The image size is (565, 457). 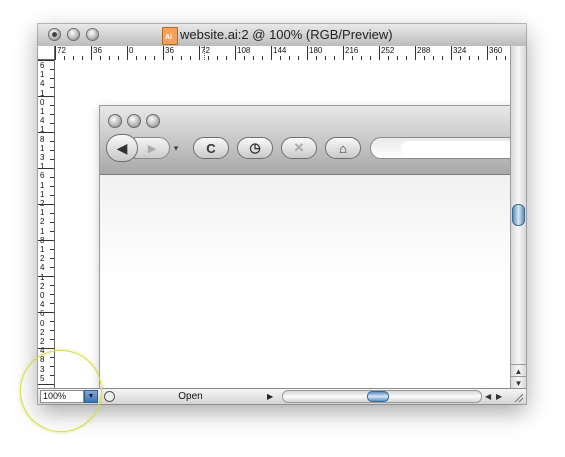 What do you see at coordinates (280, 50) in the screenshot?
I see `ruler-label: 144` at bounding box center [280, 50].